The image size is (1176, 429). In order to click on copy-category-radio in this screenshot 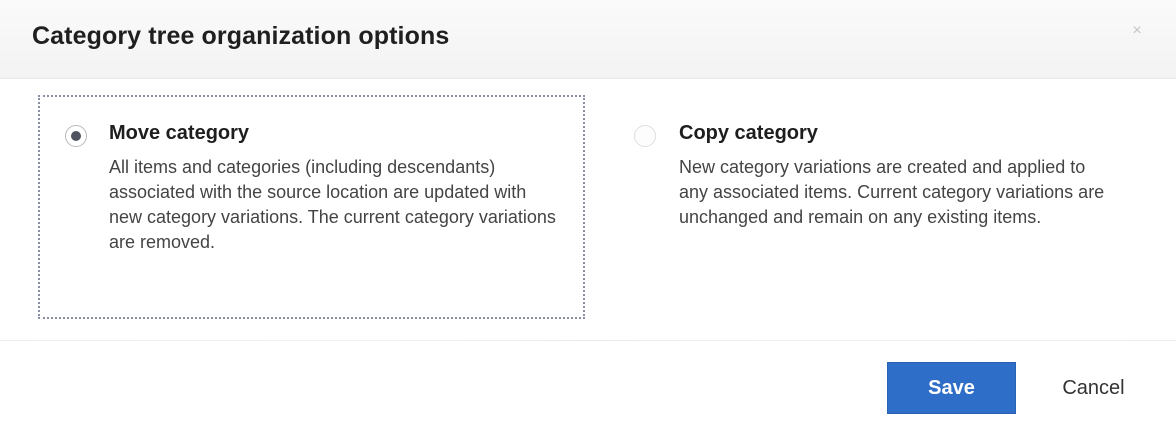, I will do `click(645, 136)`.